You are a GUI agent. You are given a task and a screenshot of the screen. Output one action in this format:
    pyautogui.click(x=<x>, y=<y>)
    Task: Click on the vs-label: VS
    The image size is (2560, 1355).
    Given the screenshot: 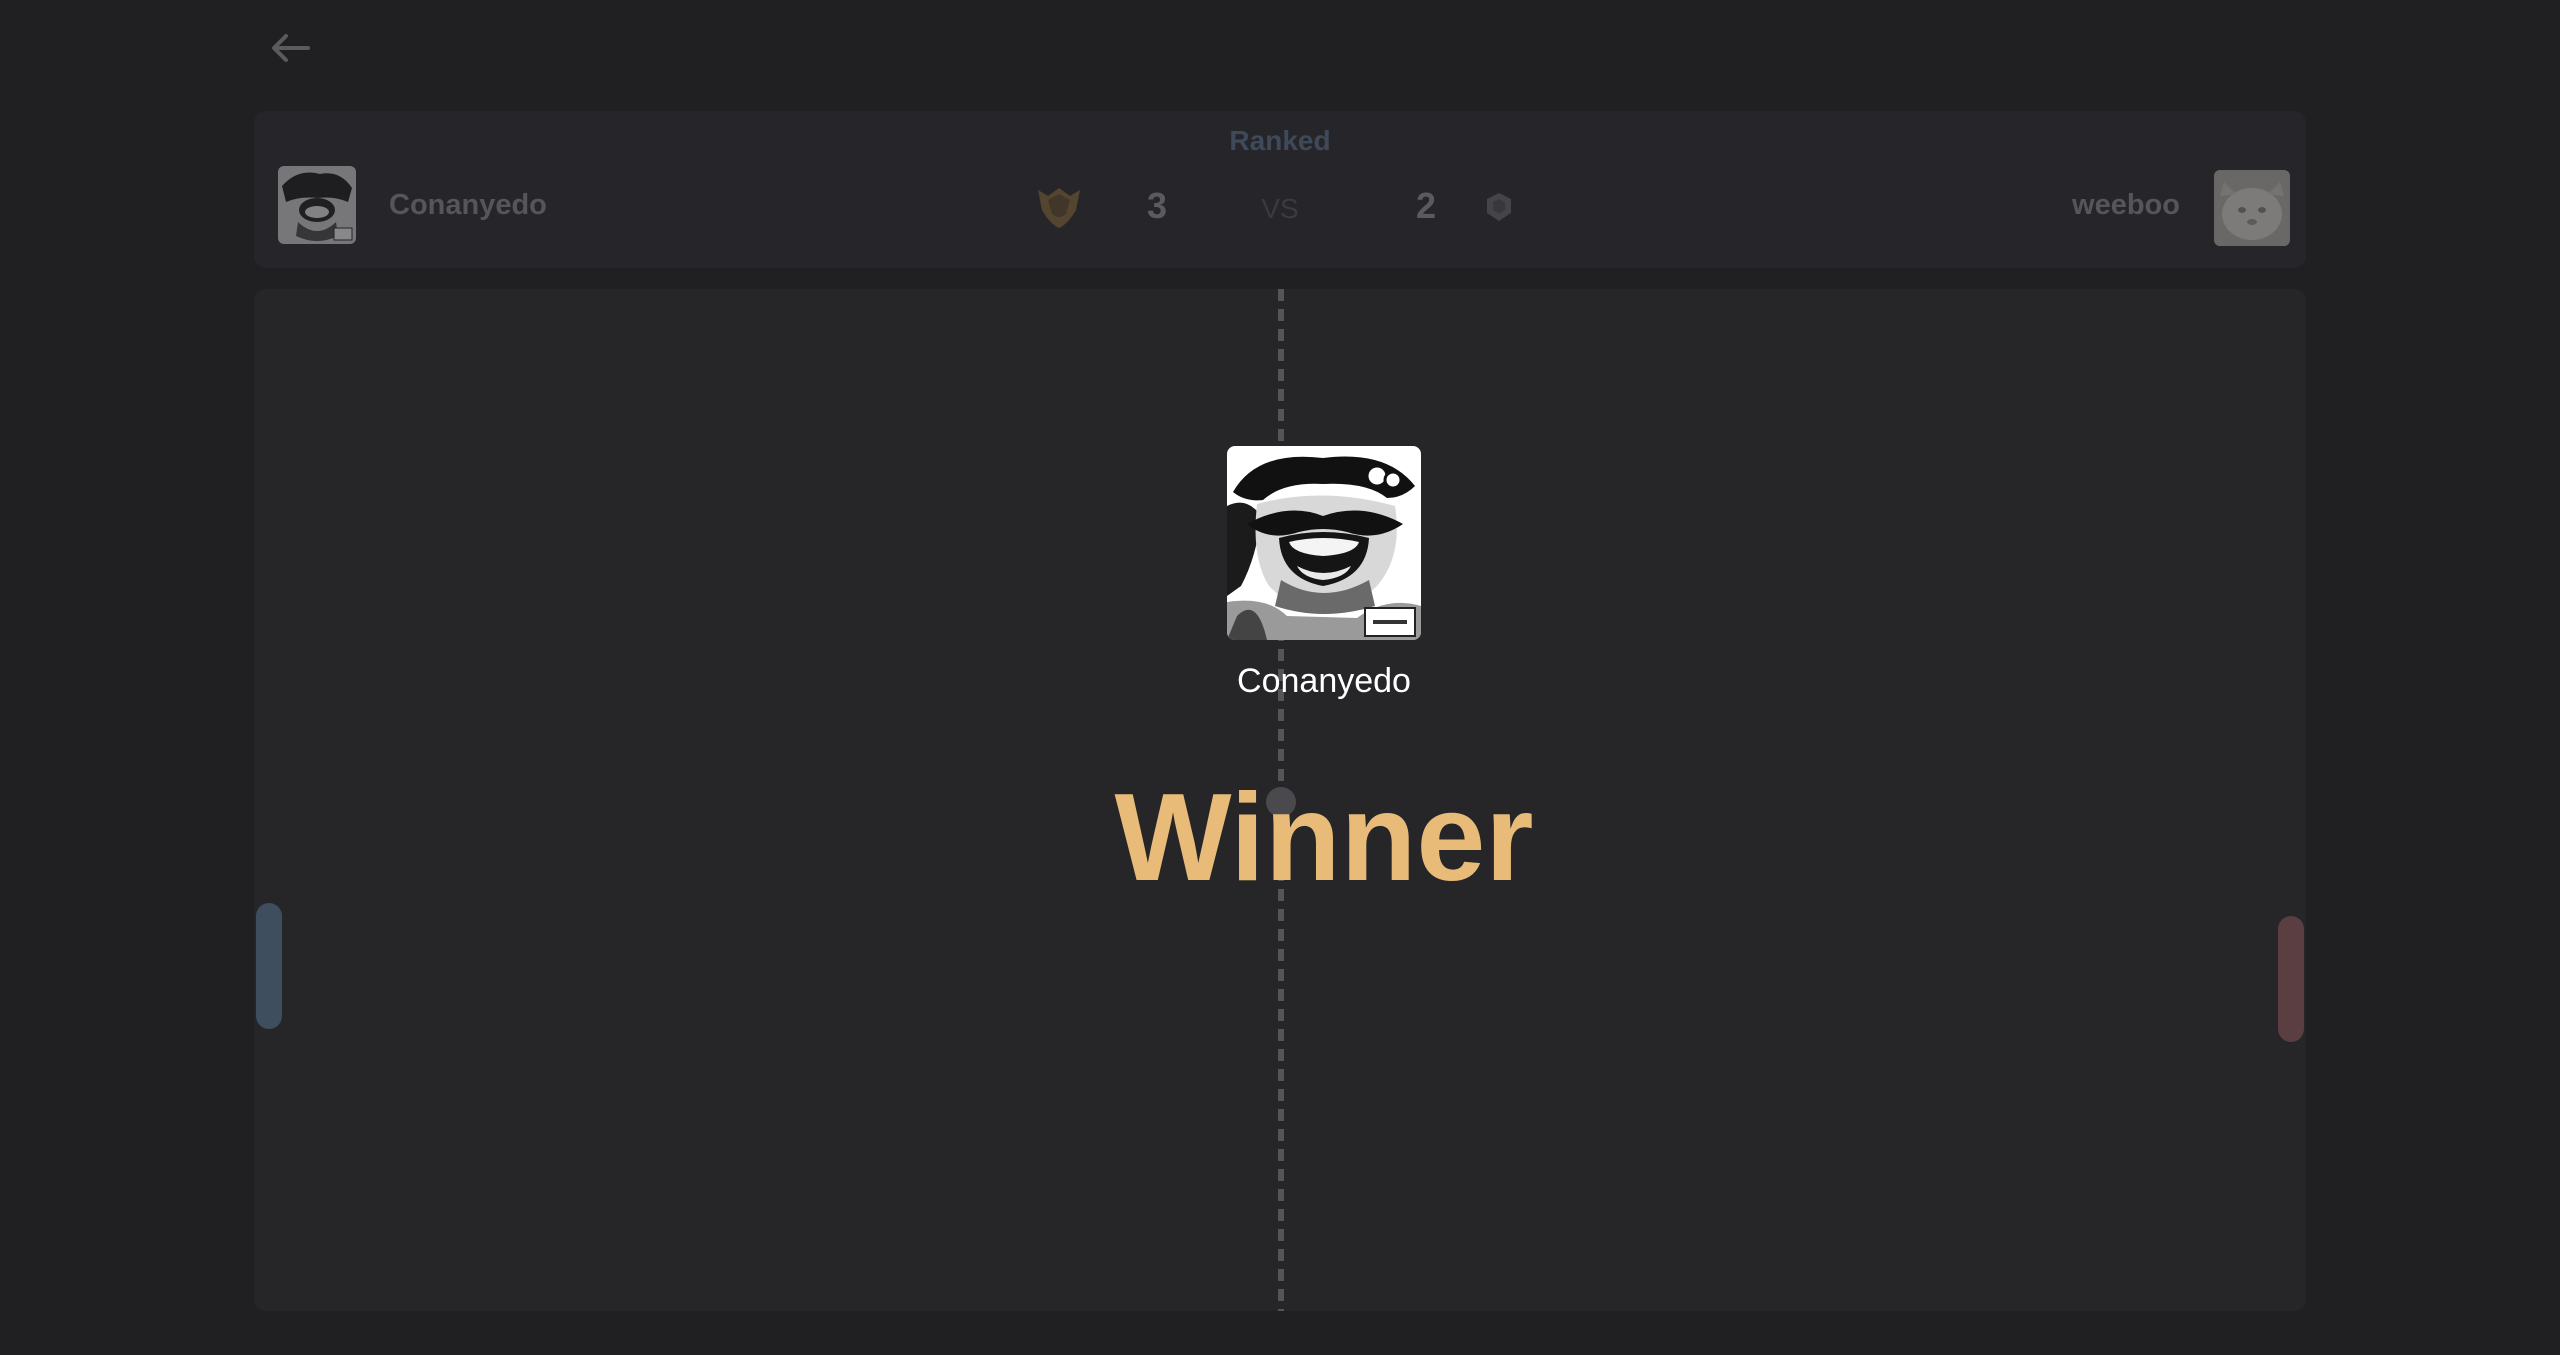 What is the action you would take?
    pyautogui.click(x=1280, y=208)
    